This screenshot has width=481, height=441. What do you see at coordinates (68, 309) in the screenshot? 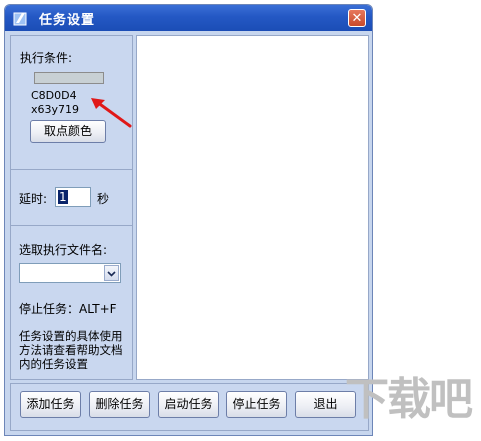
I see `hotkey-label: 停止任务：ALT+F` at bounding box center [68, 309].